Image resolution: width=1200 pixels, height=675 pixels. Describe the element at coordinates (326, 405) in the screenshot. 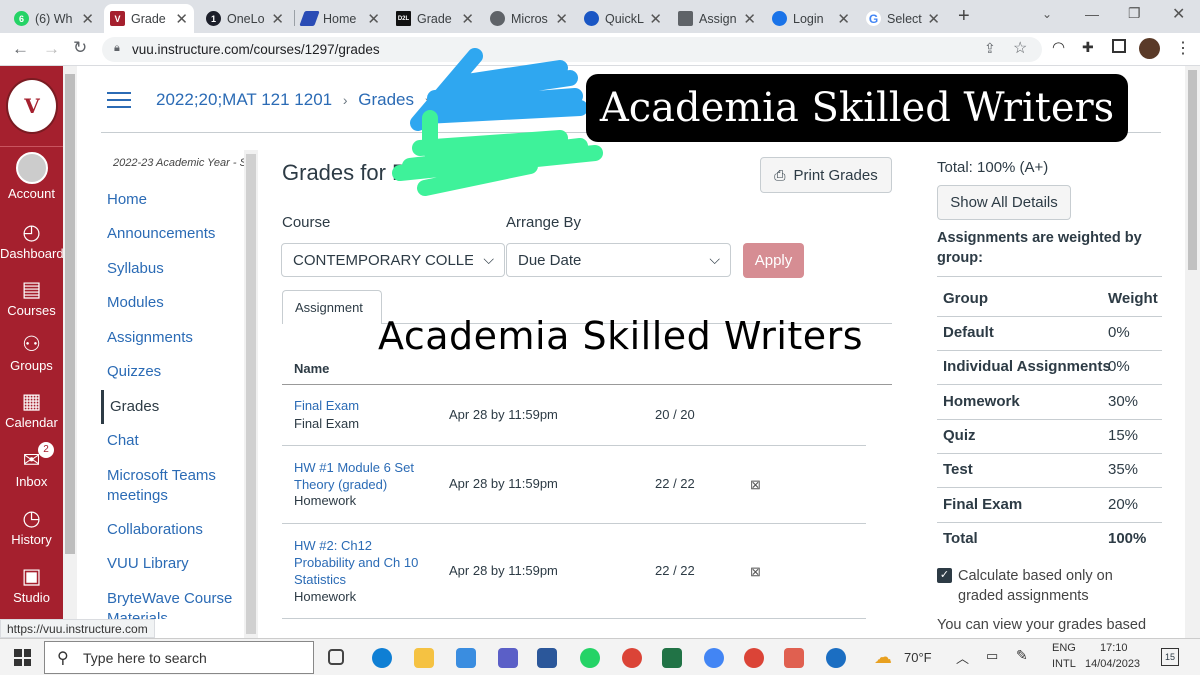

I see `assignment-final-exam: Final Exam` at that location.